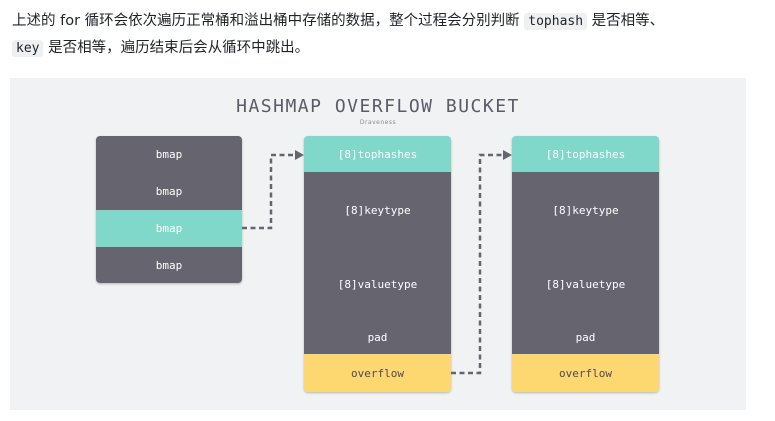 The height and width of the screenshot is (421, 775). Describe the element at coordinates (28, 48) in the screenshot. I see `code-key: key` at that location.